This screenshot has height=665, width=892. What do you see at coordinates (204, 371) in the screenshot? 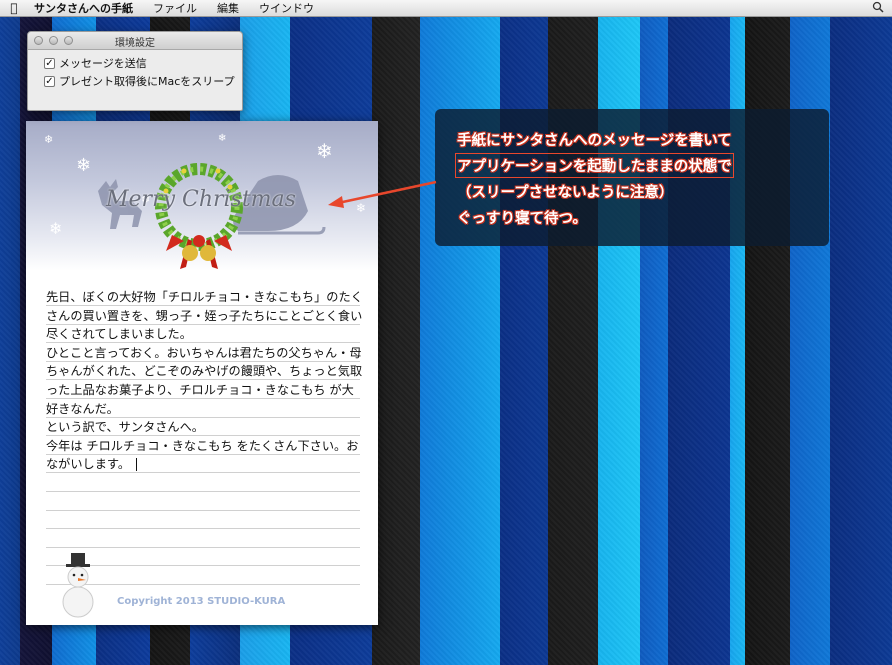
I see `letter-line: ちゃんがくれた、どこぞのみやげの饅頭や、ちょっと気取` at bounding box center [204, 371].